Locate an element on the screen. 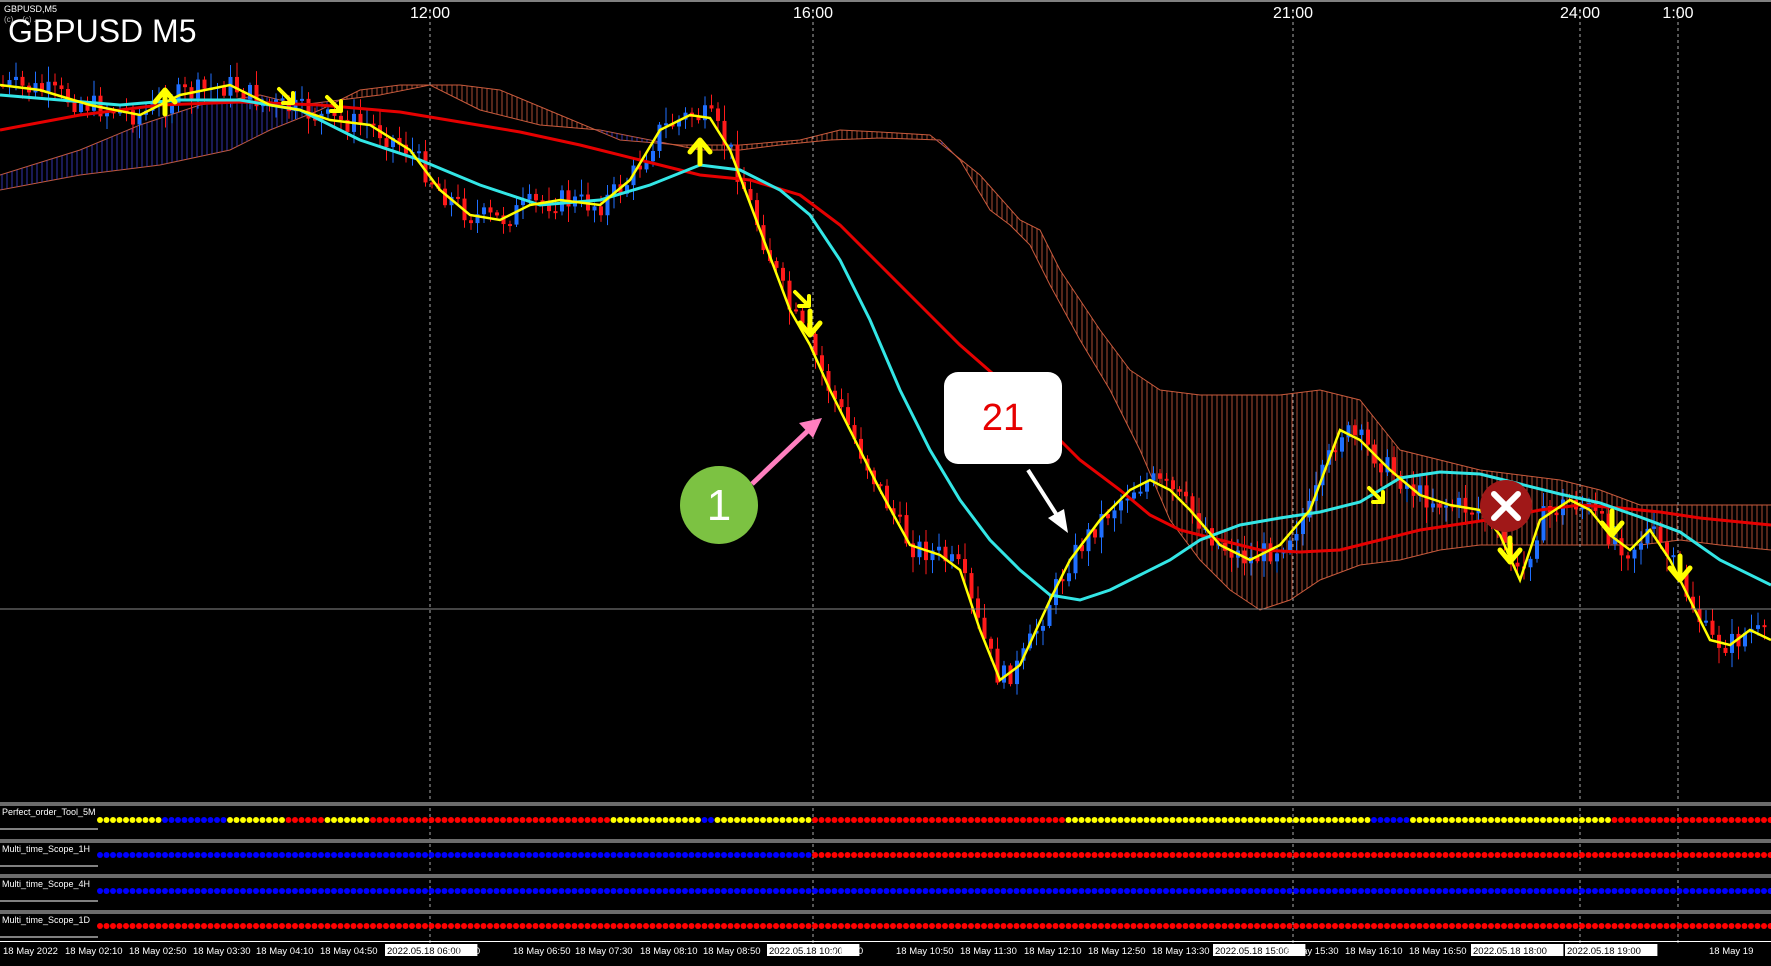 This screenshot has height=966, width=1771. circle-badge-label: 1 is located at coordinates (719, 505).